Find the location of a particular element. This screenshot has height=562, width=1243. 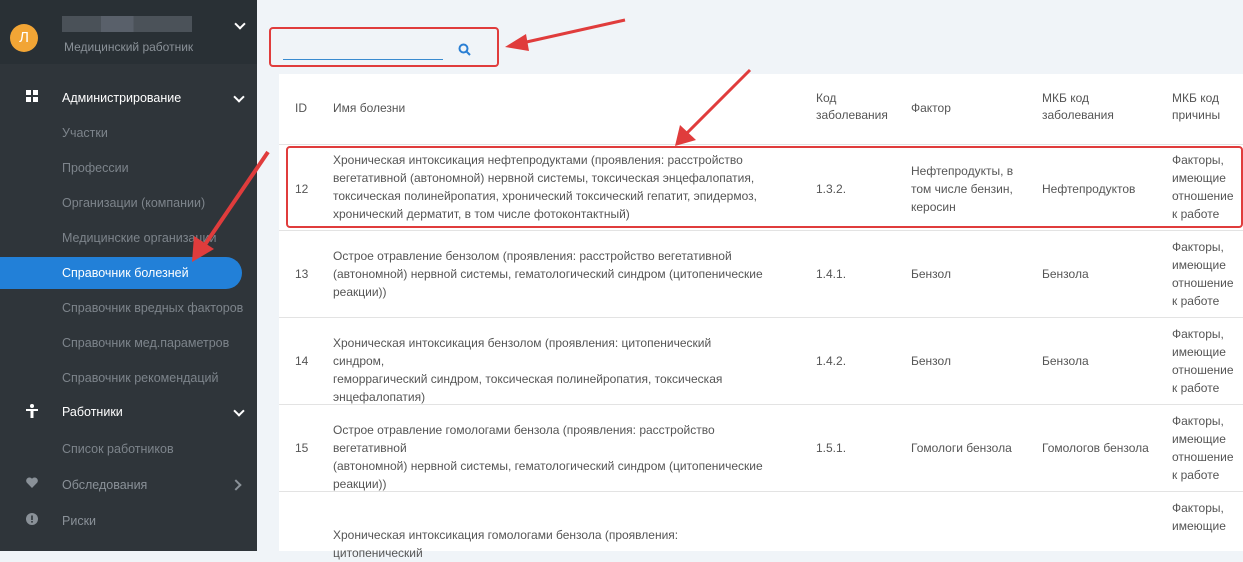

sidebar-item-label: Организации (компании) is located at coordinates (134, 203).